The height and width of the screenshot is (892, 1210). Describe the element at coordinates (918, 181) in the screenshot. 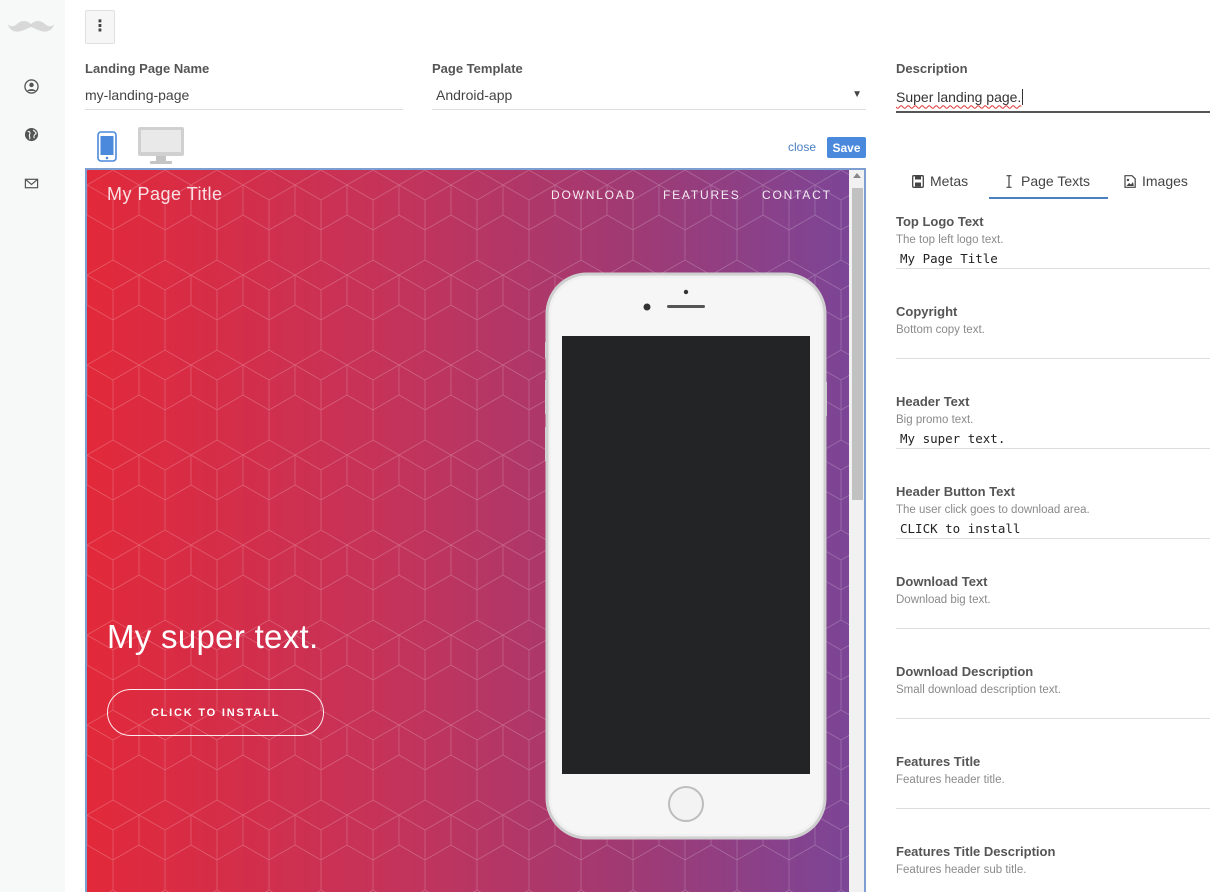

I see `save-icon` at that location.